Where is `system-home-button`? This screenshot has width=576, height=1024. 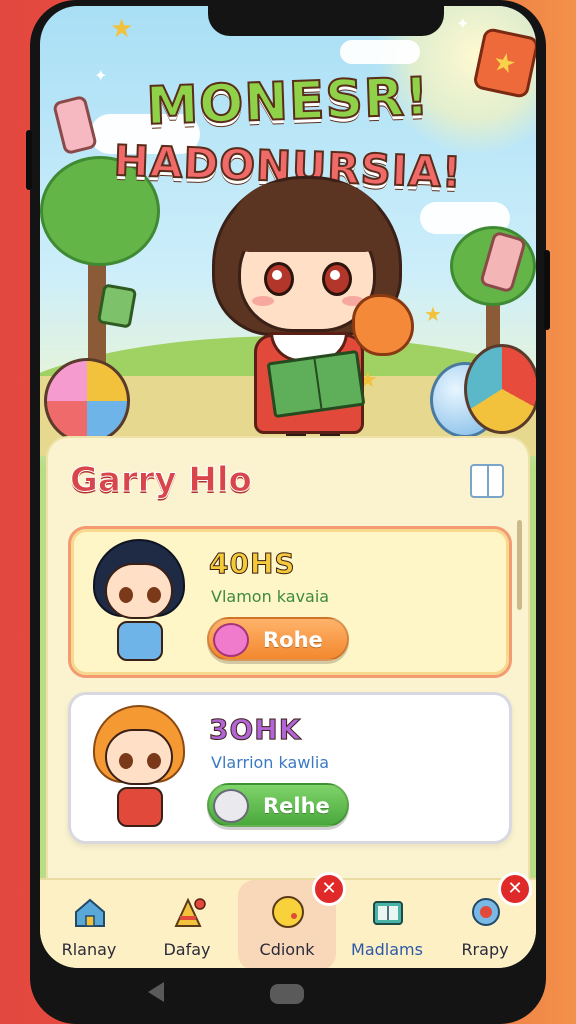
system-home-button is located at coordinates (287, 994).